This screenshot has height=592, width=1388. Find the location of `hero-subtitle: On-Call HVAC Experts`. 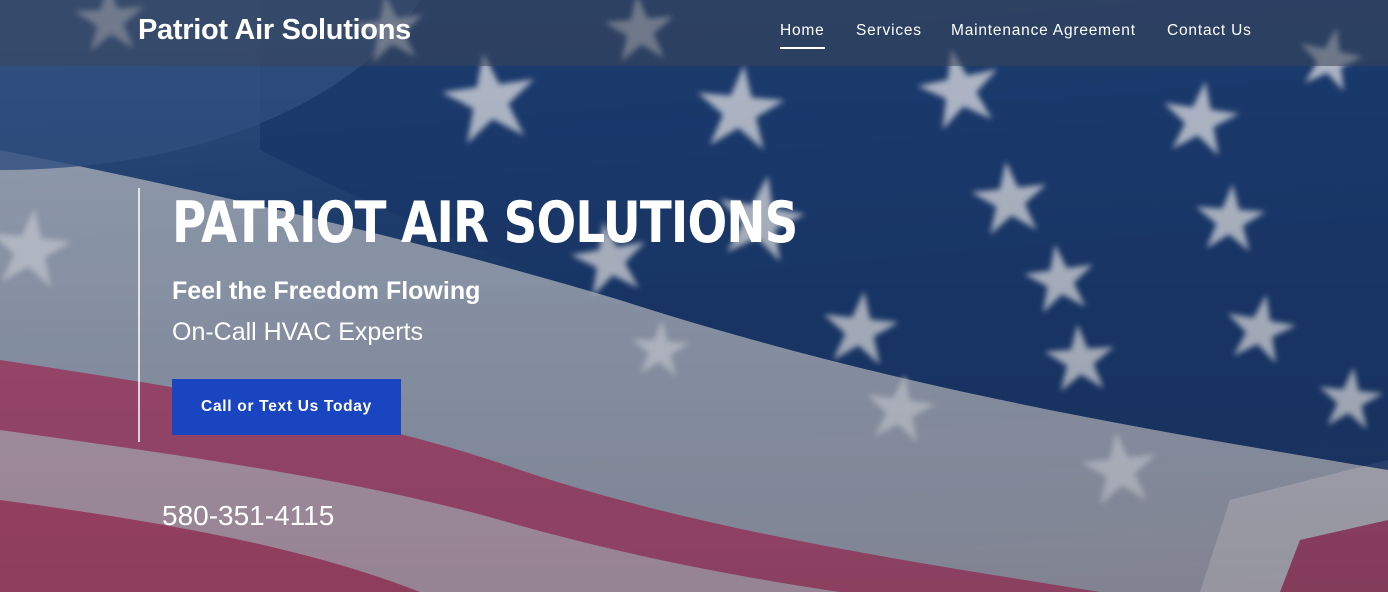

hero-subtitle: On-Call HVAC Experts is located at coordinates (297, 332).